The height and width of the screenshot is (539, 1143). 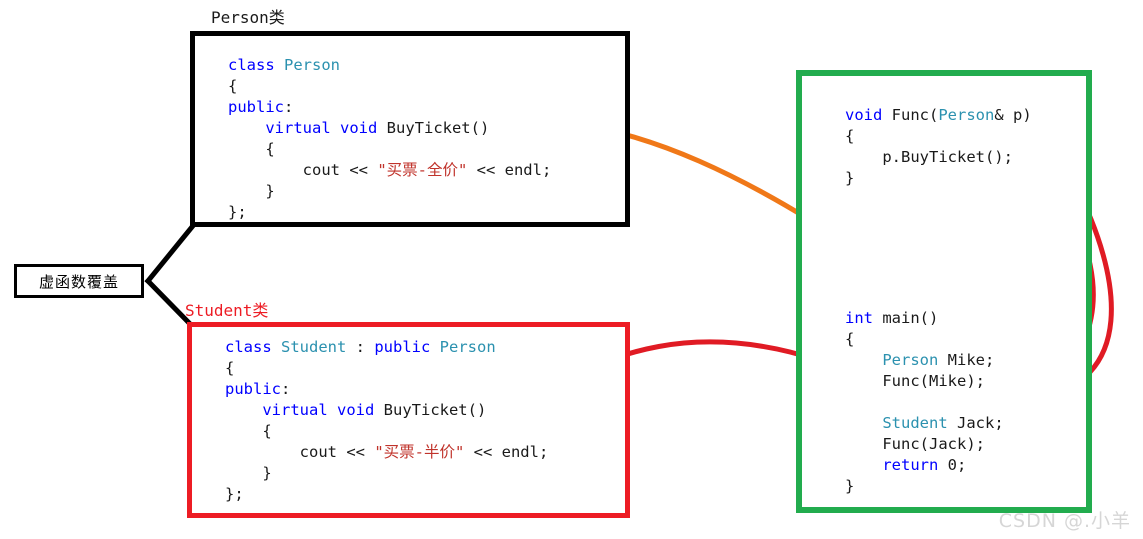 I want to click on code-line: Func(Mike);, so click(x=924, y=381).